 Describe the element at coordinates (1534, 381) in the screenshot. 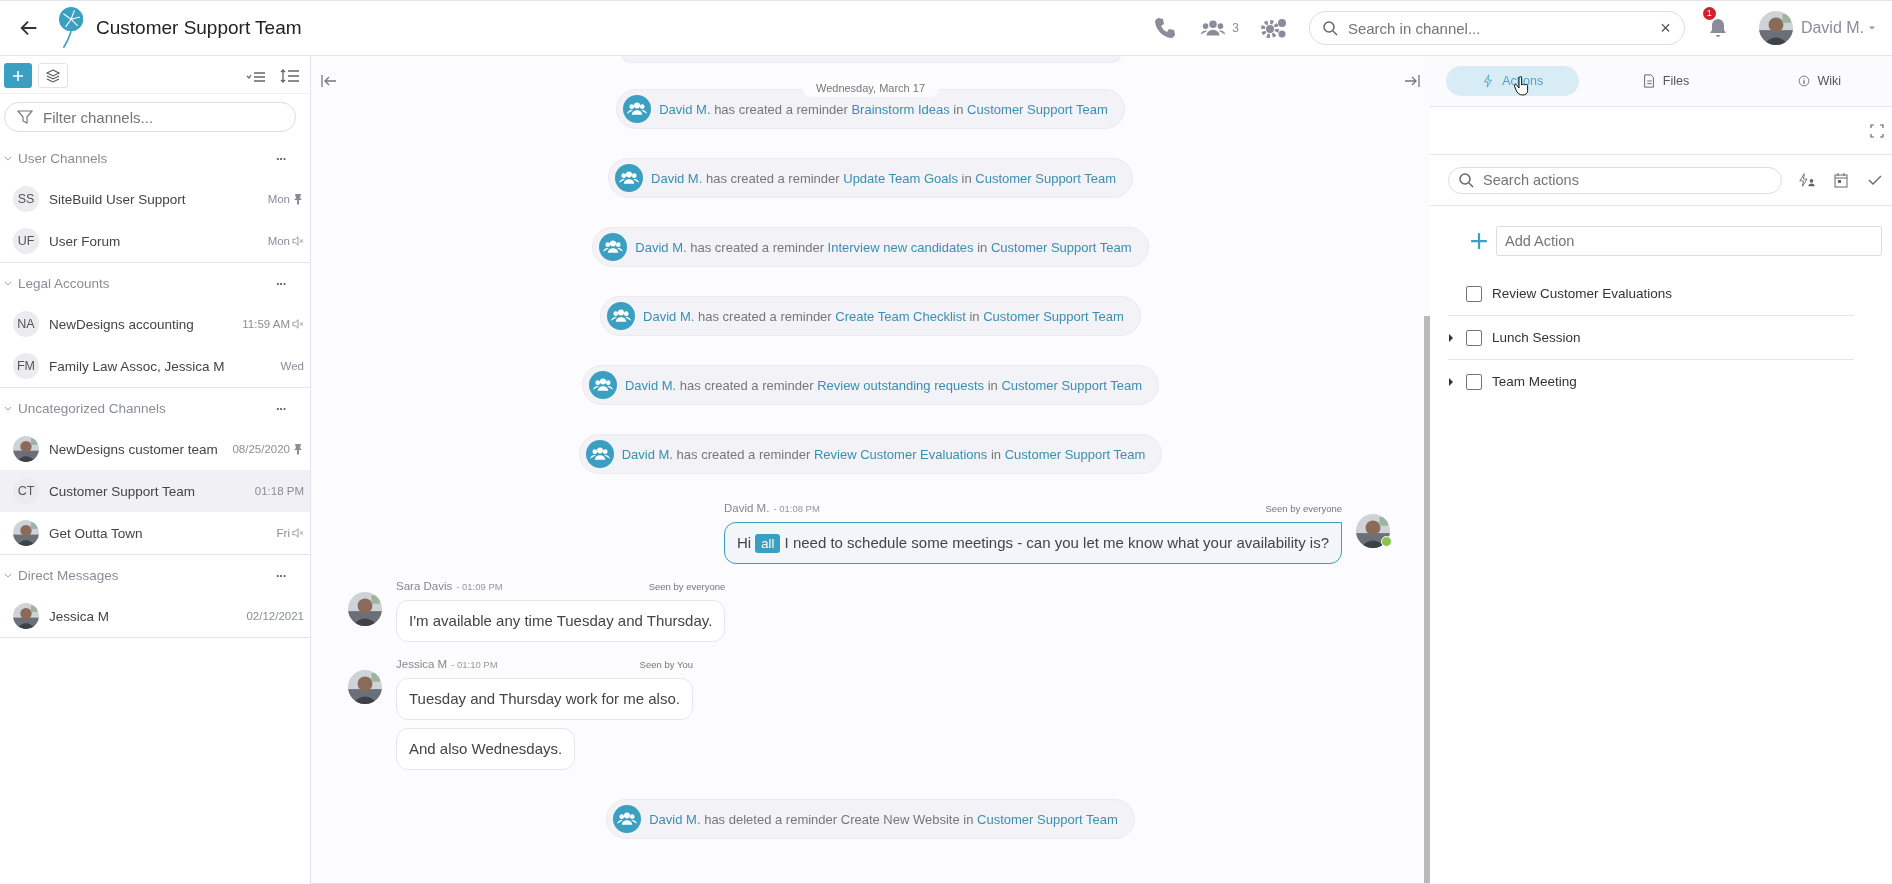

I see `action-label: Team Meeting` at that location.